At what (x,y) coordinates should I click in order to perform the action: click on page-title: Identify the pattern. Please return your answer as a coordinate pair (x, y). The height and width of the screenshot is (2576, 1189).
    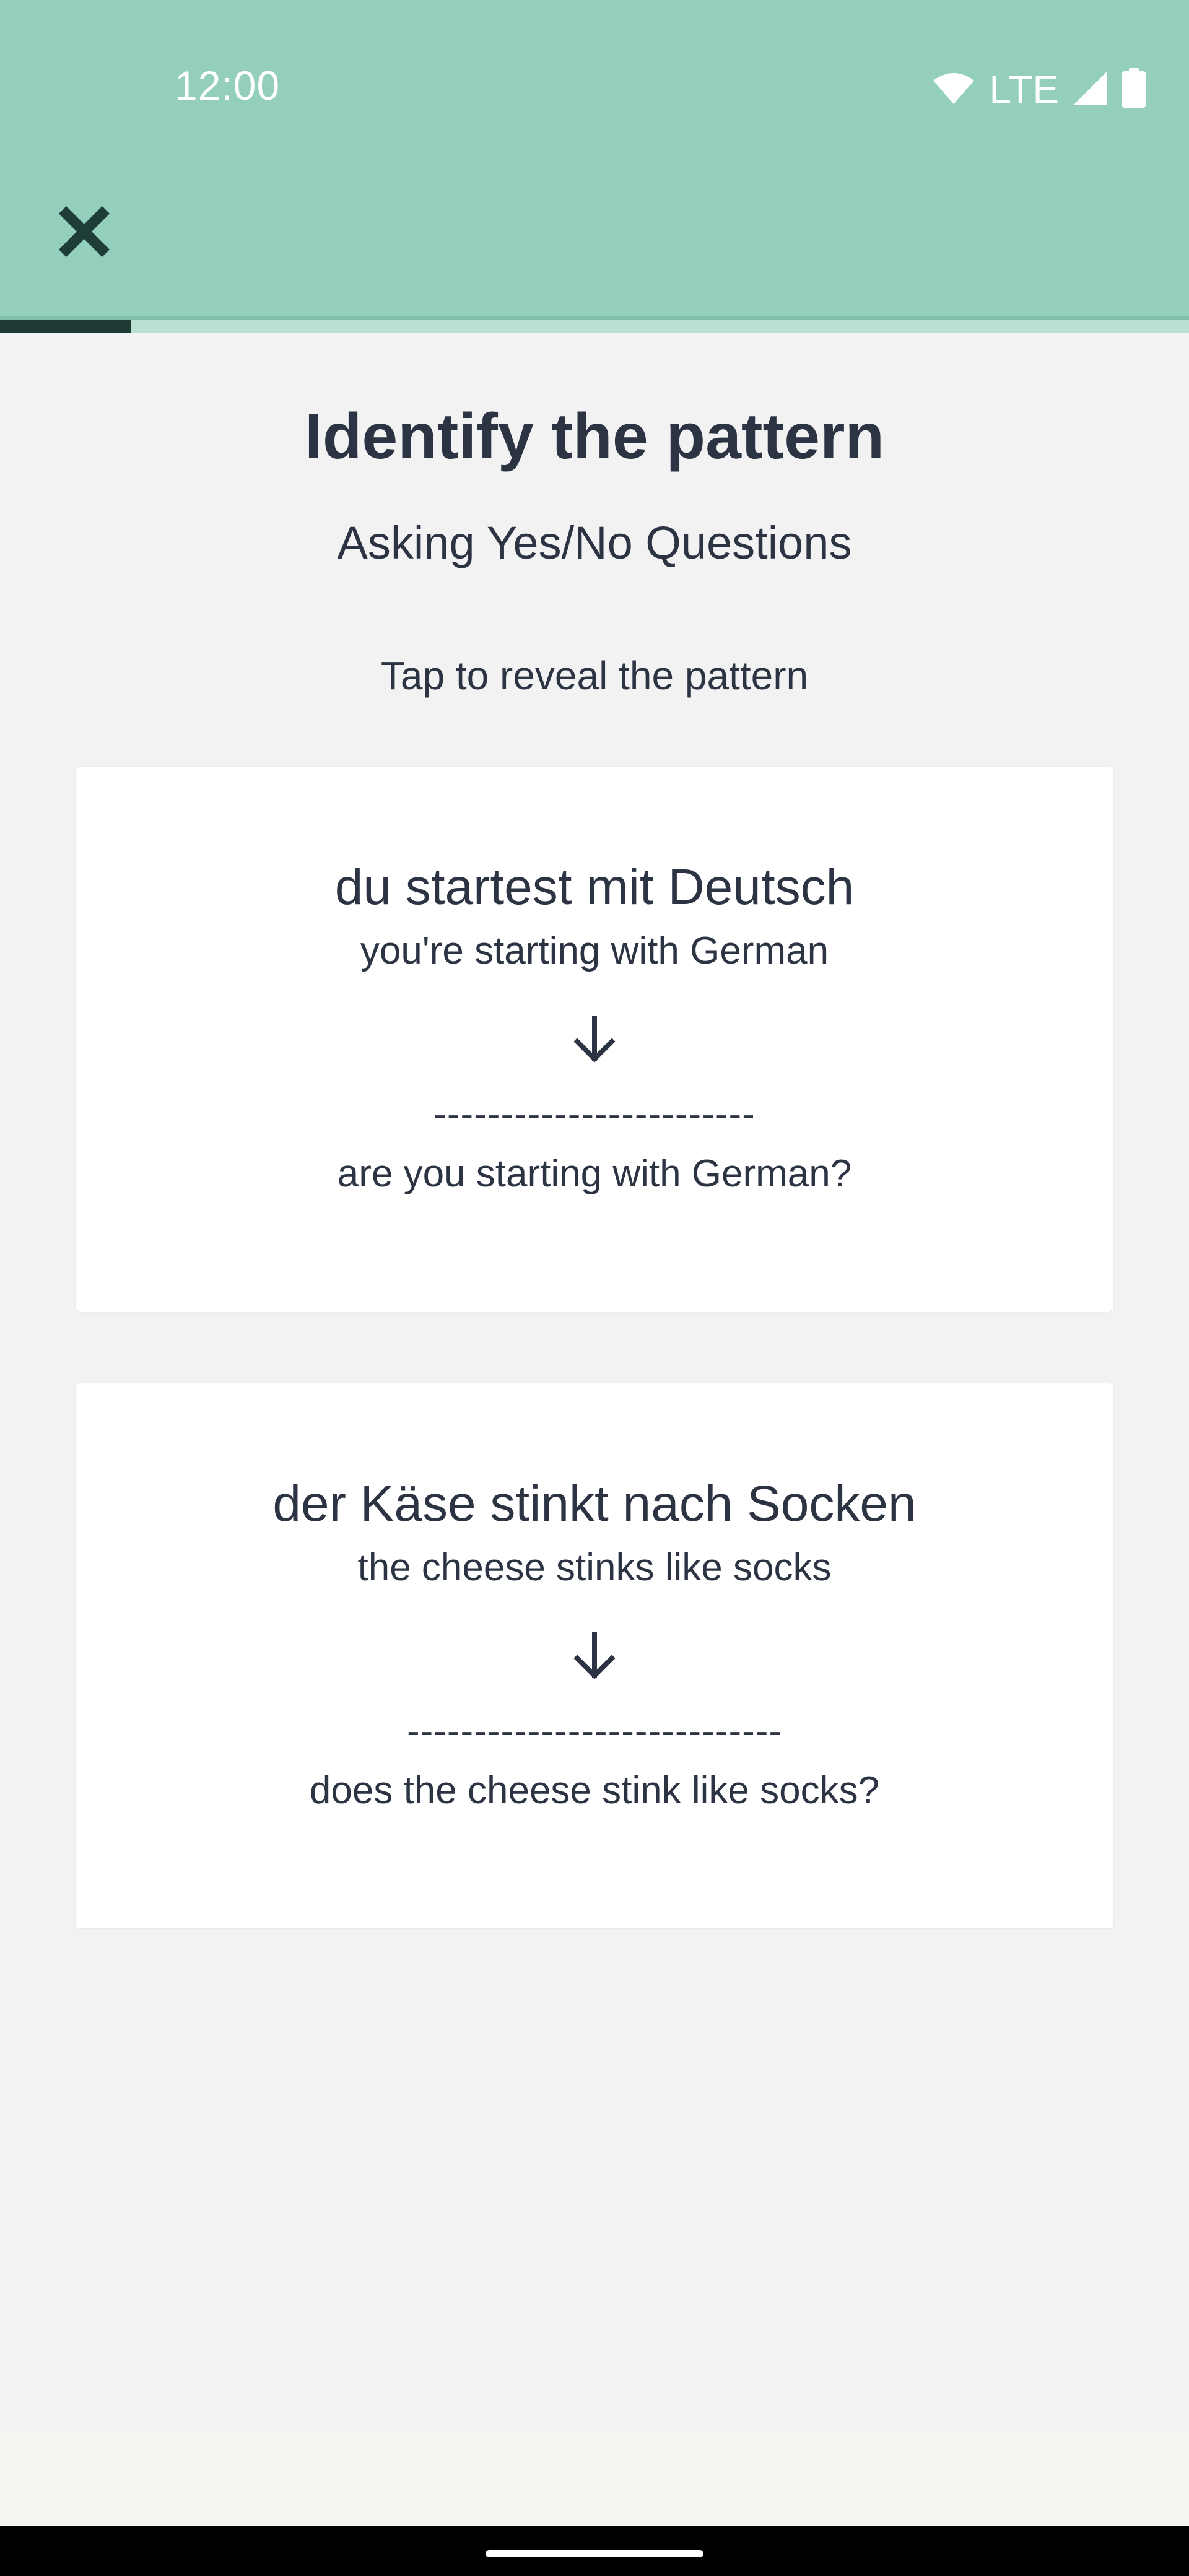
    Looking at the image, I should click on (594, 436).